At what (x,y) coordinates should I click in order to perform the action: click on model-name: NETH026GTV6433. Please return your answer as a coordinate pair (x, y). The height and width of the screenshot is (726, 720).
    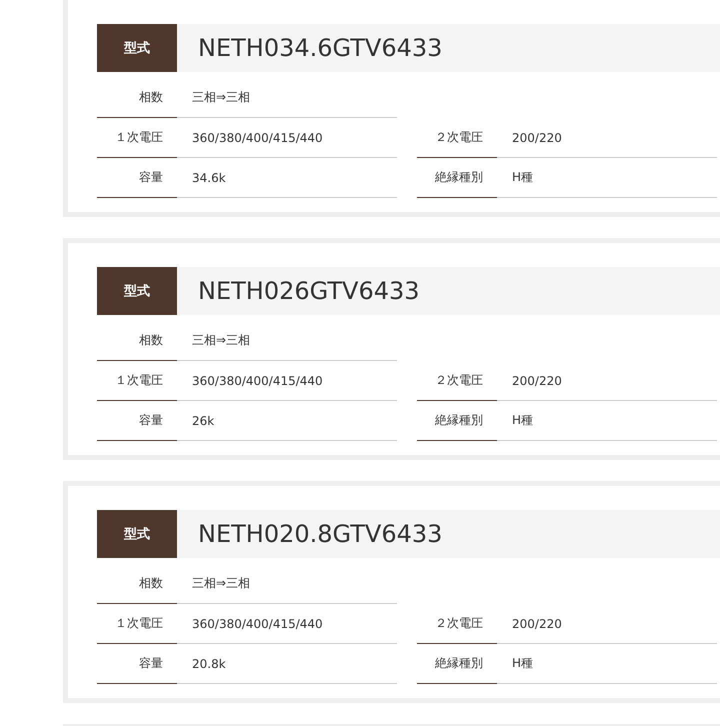
    Looking at the image, I should click on (308, 291).